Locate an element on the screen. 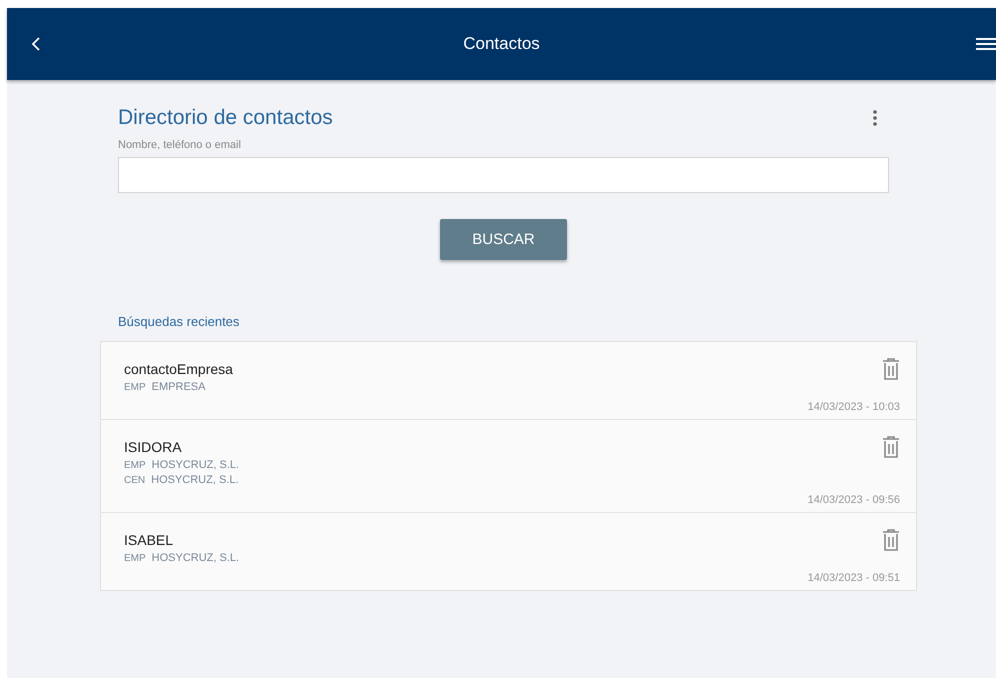 Image resolution: width=996 pixels, height=678 pixels. contact-name: ISIDORA is located at coordinates (153, 447).